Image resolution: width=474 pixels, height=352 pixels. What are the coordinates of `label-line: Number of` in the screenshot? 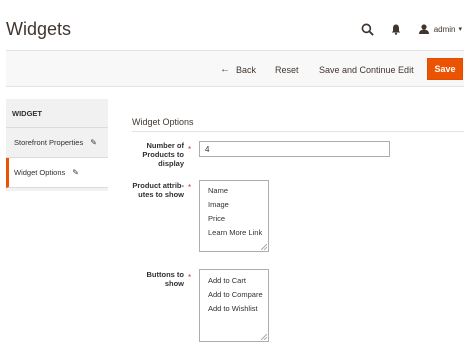 It's located at (165, 145).